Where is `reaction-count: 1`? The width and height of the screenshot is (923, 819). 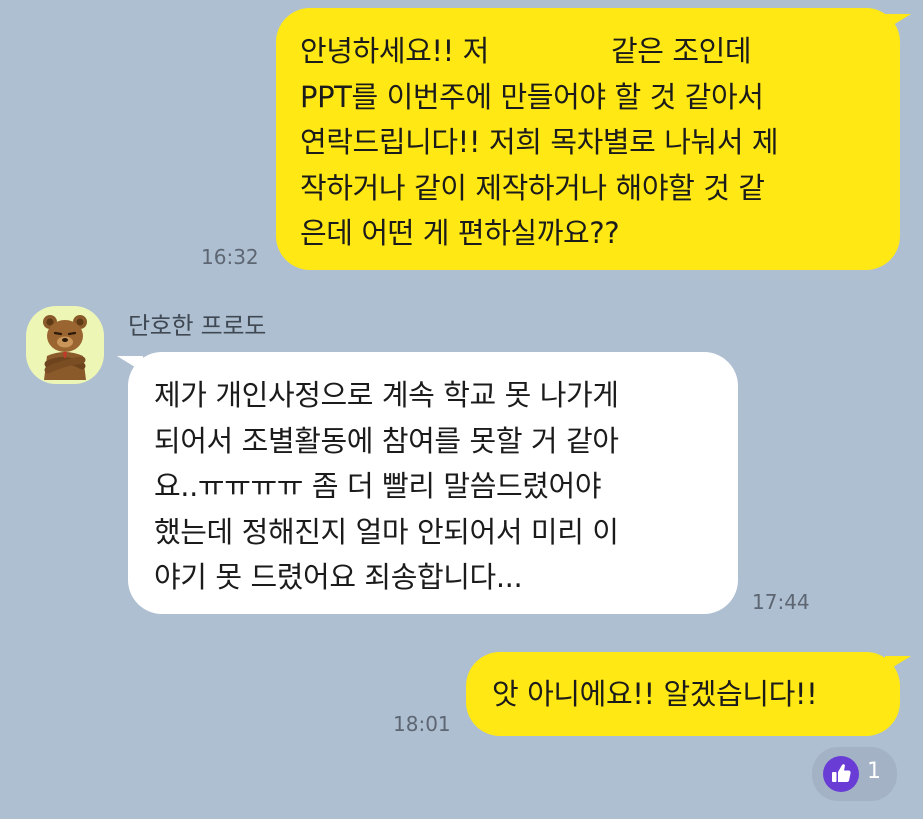 reaction-count: 1 is located at coordinates (874, 771).